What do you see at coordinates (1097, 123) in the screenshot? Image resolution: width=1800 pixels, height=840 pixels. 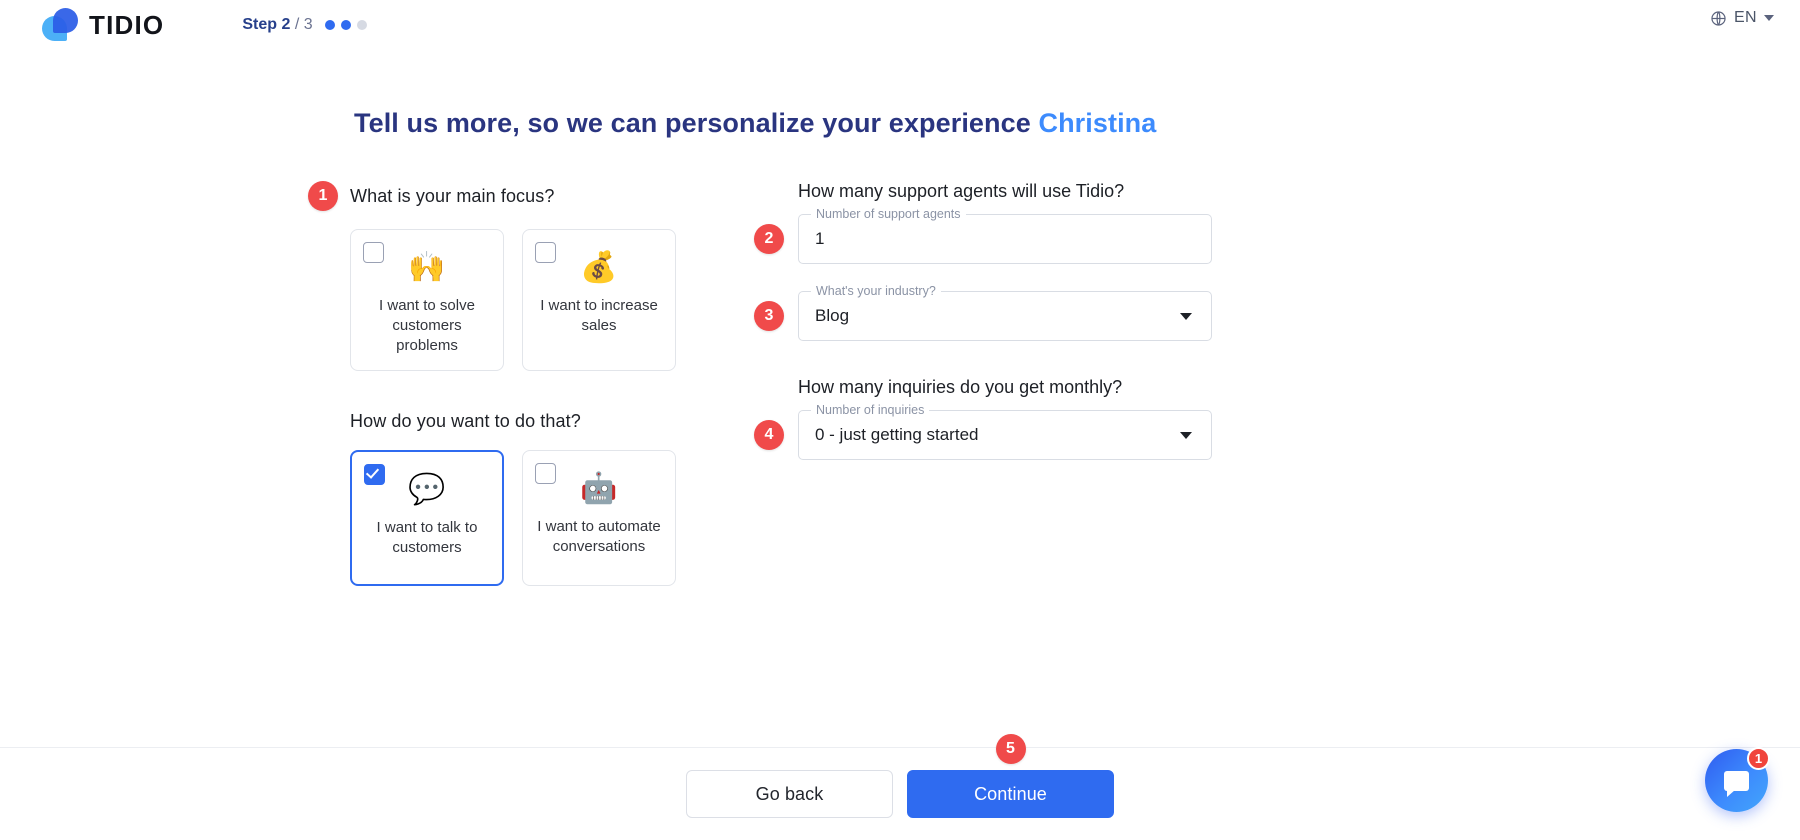 I see `page-title-username: Christina` at bounding box center [1097, 123].